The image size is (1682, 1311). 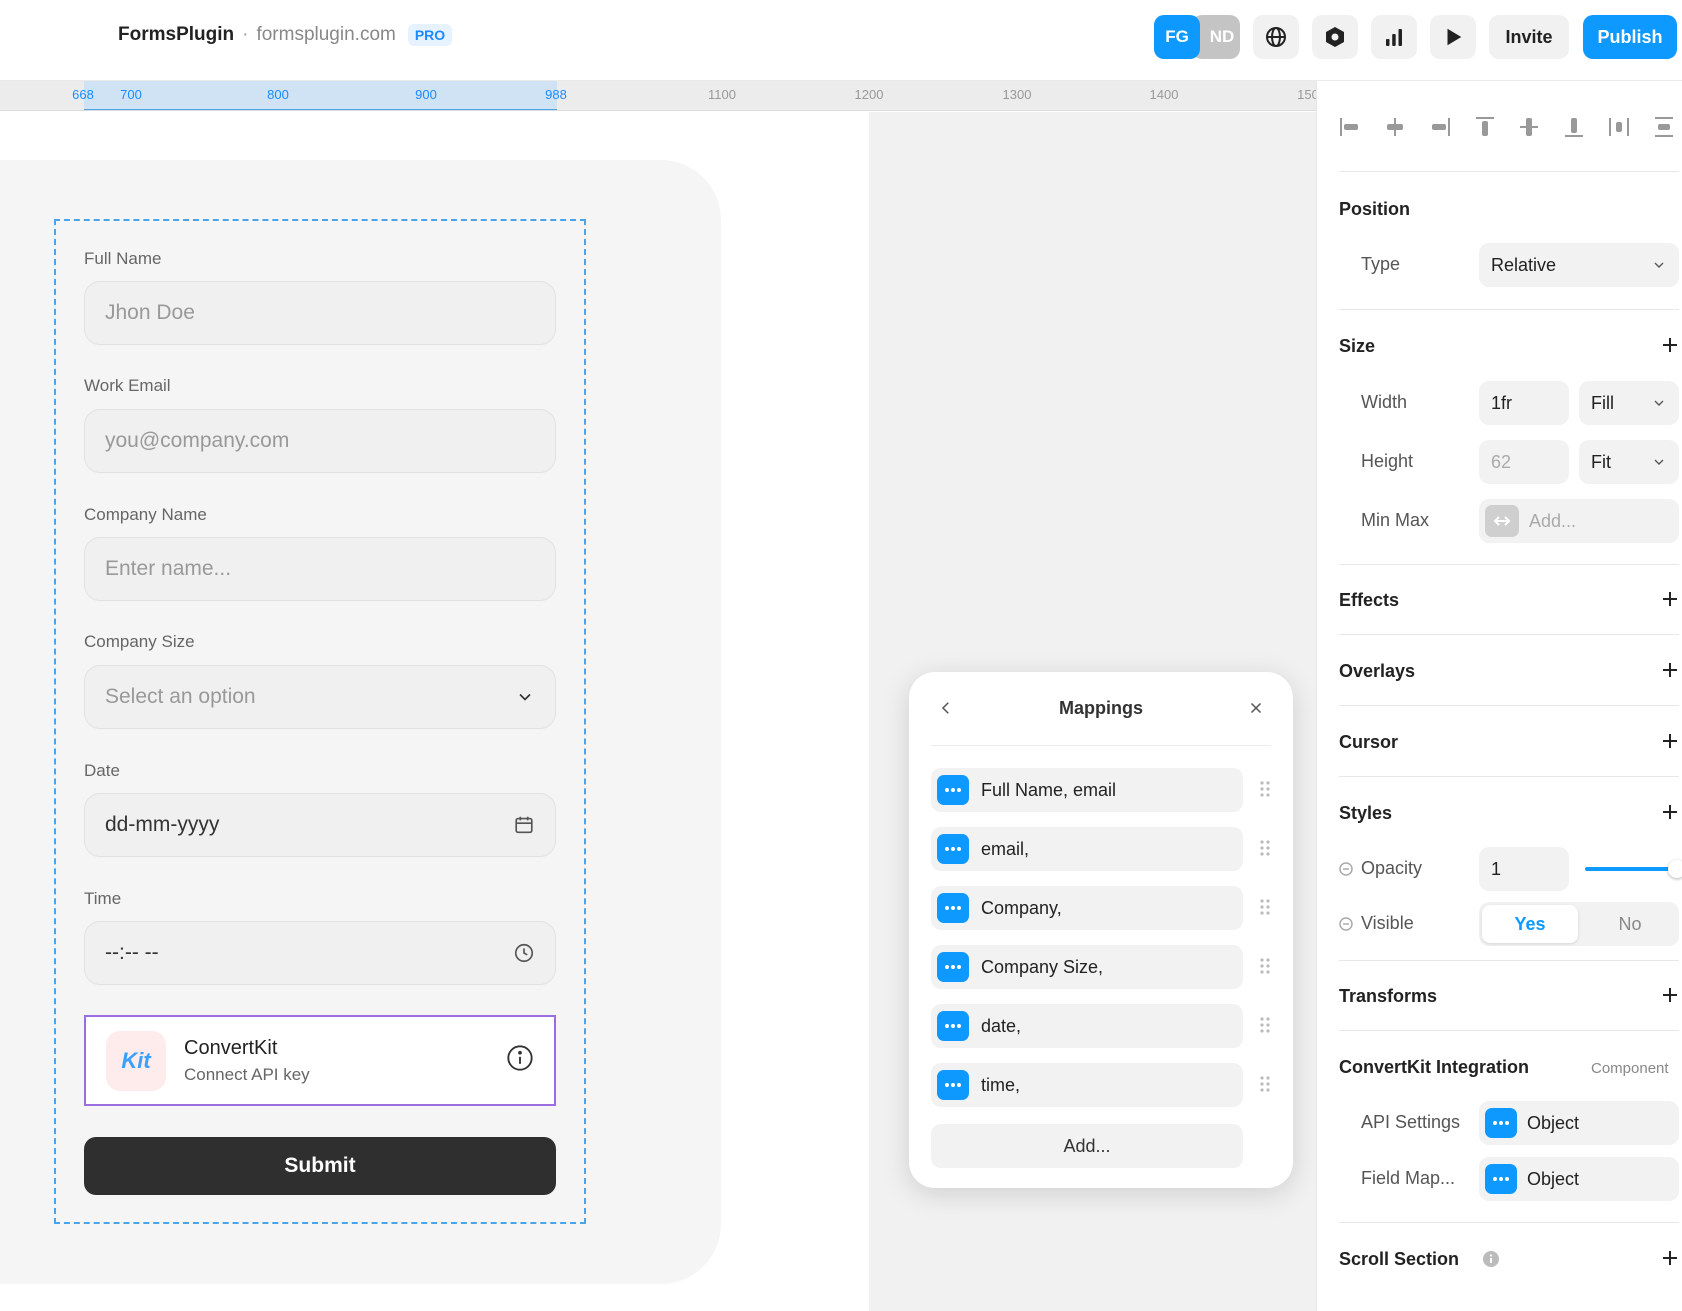 I want to click on globe-button, so click(x=1276, y=37).